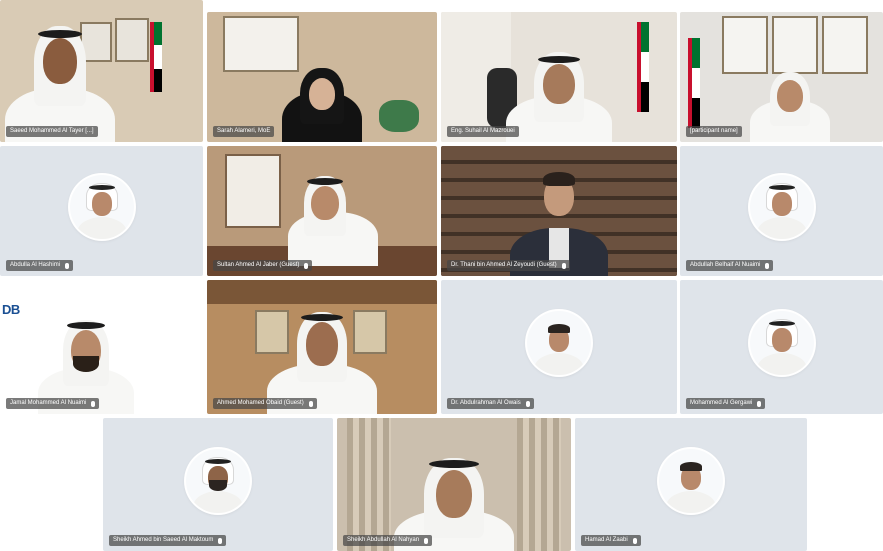  I want to click on participant-tile-12: Mohammed Al Gergawi, so click(781, 347).